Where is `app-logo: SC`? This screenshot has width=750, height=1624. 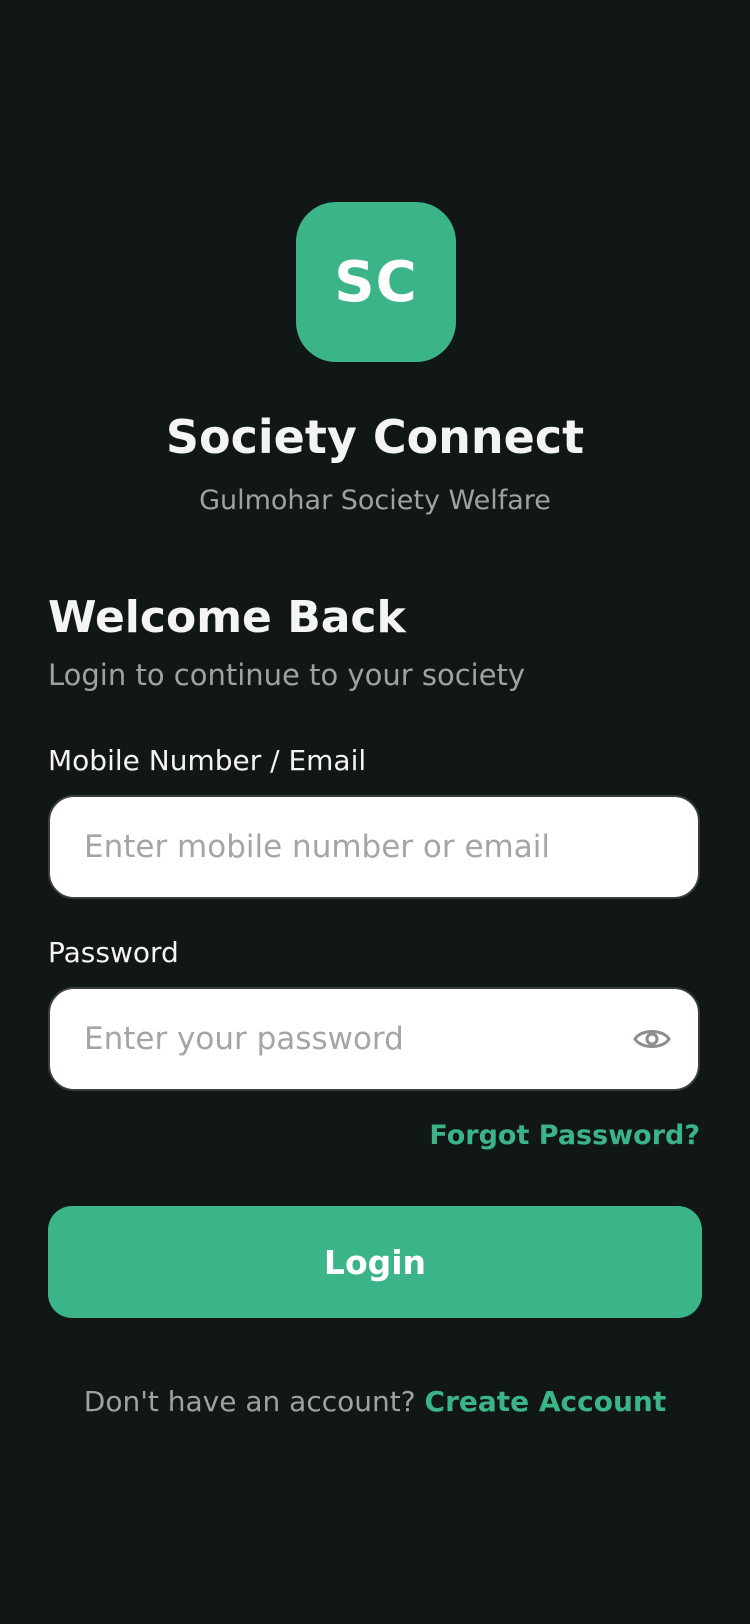
app-logo: SC is located at coordinates (376, 282).